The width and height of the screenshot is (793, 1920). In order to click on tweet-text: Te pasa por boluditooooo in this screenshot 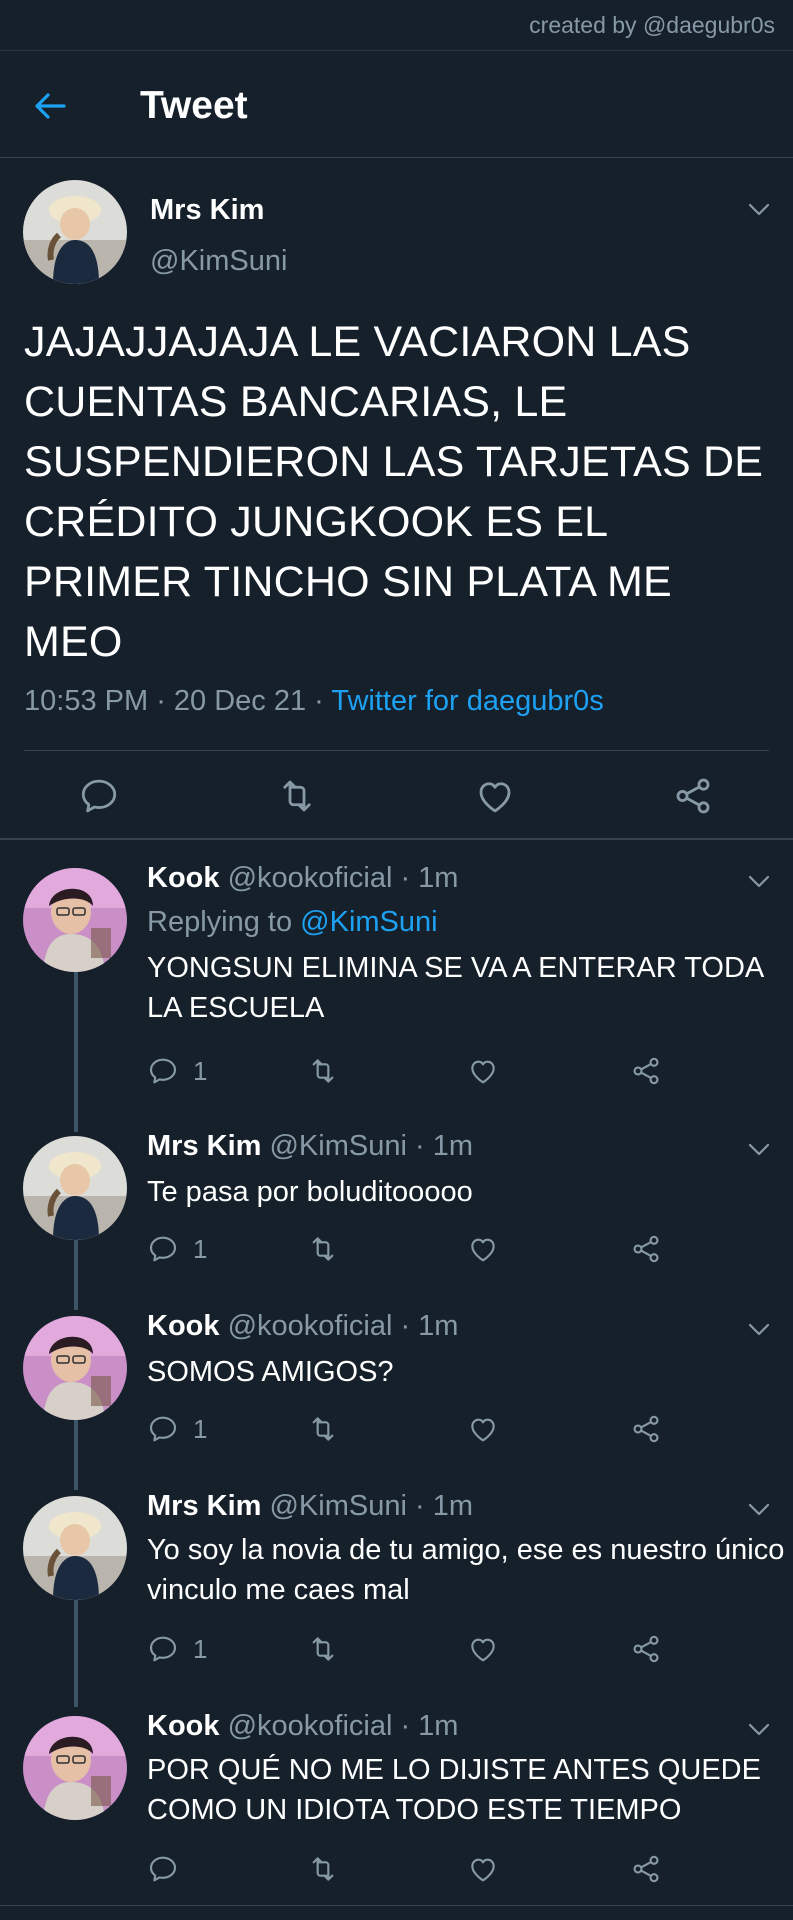, I will do `click(310, 1192)`.